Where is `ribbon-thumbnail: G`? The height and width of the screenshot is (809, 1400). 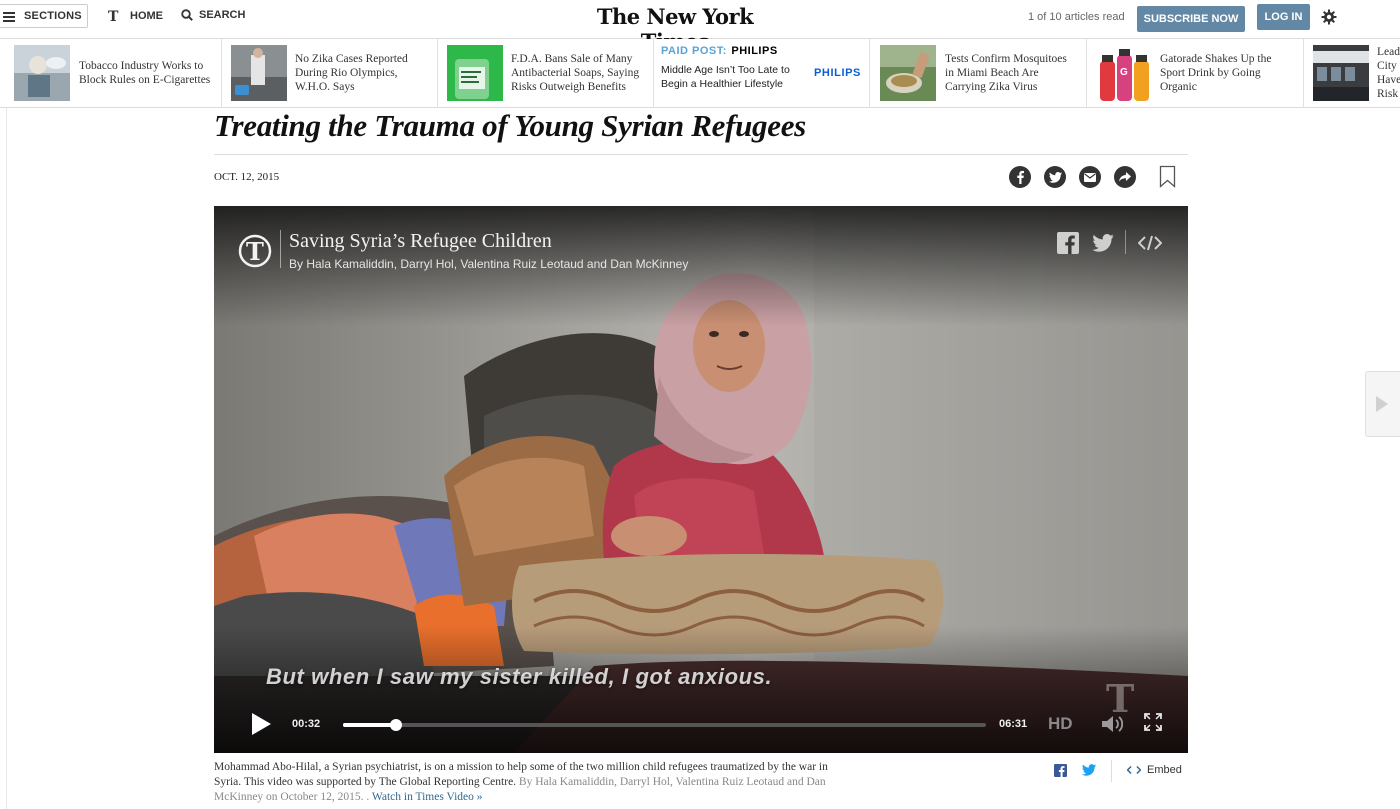 ribbon-thumbnail: G is located at coordinates (1125, 73).